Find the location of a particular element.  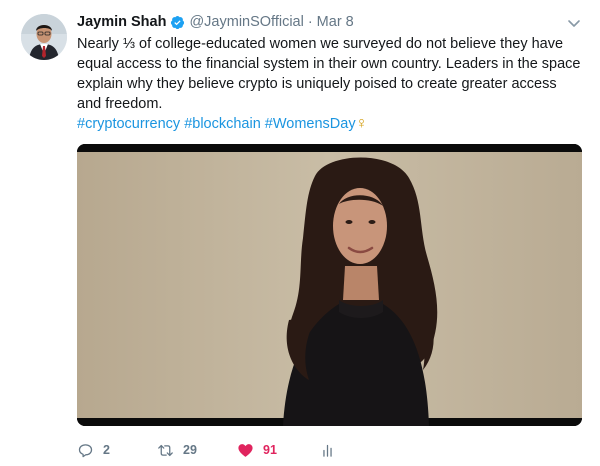

handle: @JayminSOfficial is located at coordinates (246, 22).